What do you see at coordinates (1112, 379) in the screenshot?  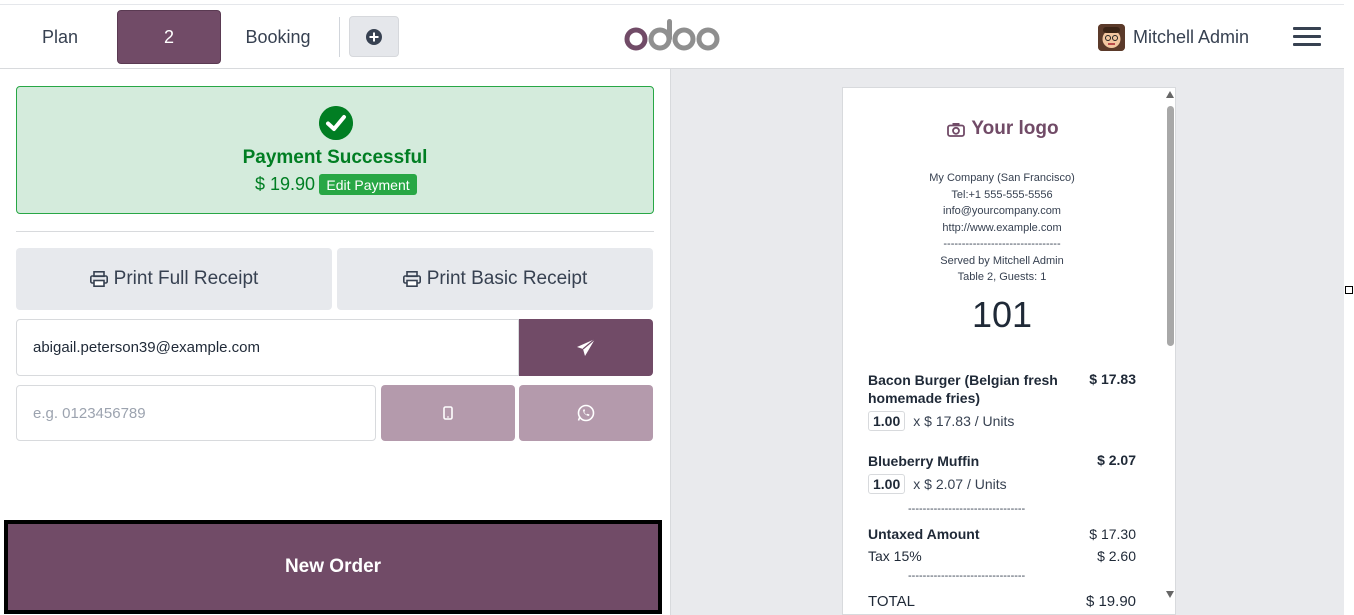 I see `line-price: $ 17.83` at bounding box center [1112, 379].